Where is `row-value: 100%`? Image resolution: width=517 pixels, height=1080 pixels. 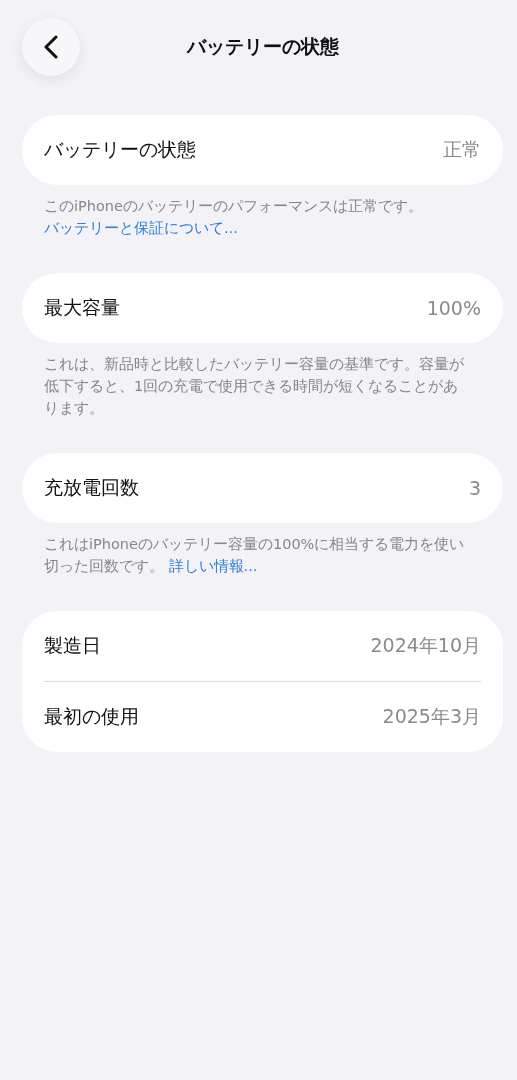 row-value: 100% is located at coordinates (453, 308).